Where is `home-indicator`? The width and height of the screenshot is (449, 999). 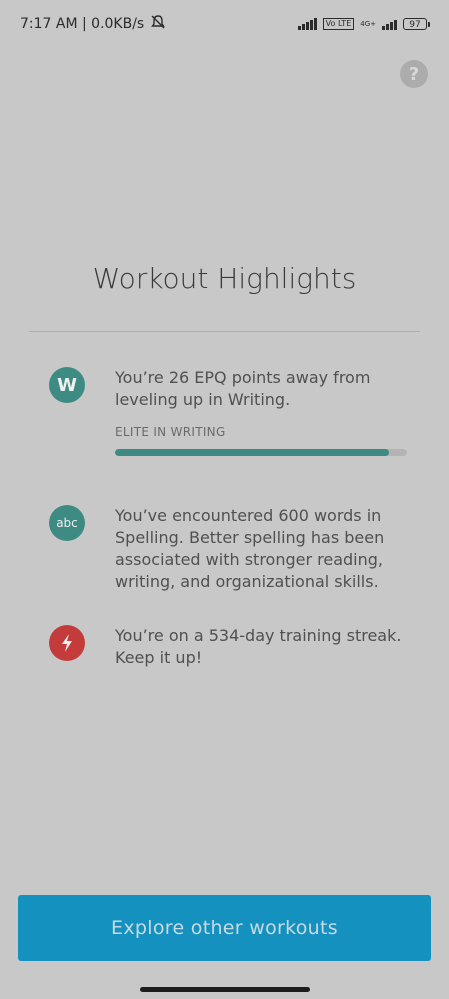
home-indicator is located at coordinates (225, 989).